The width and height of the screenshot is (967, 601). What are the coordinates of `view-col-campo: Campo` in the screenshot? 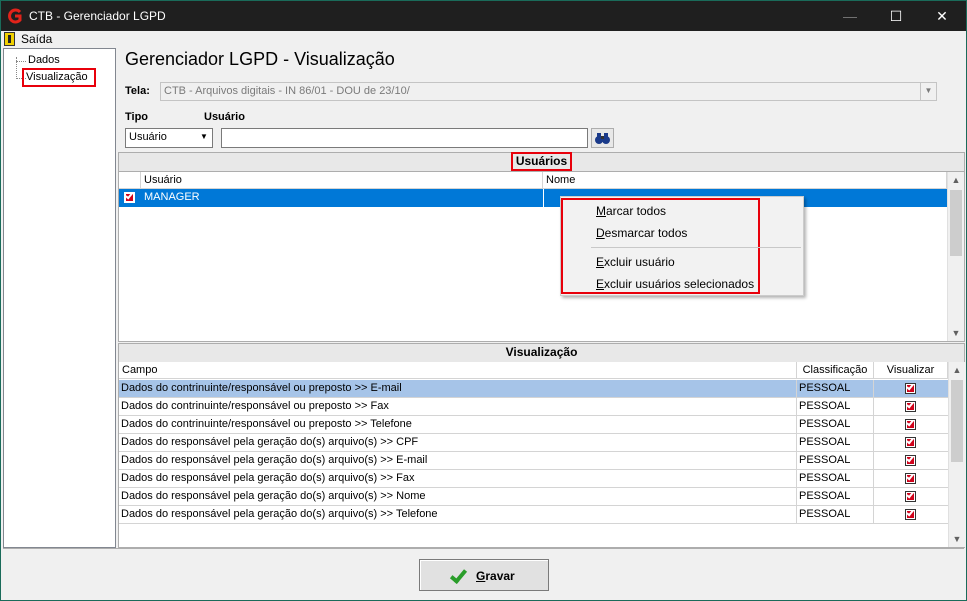 It's located at (458, 370).